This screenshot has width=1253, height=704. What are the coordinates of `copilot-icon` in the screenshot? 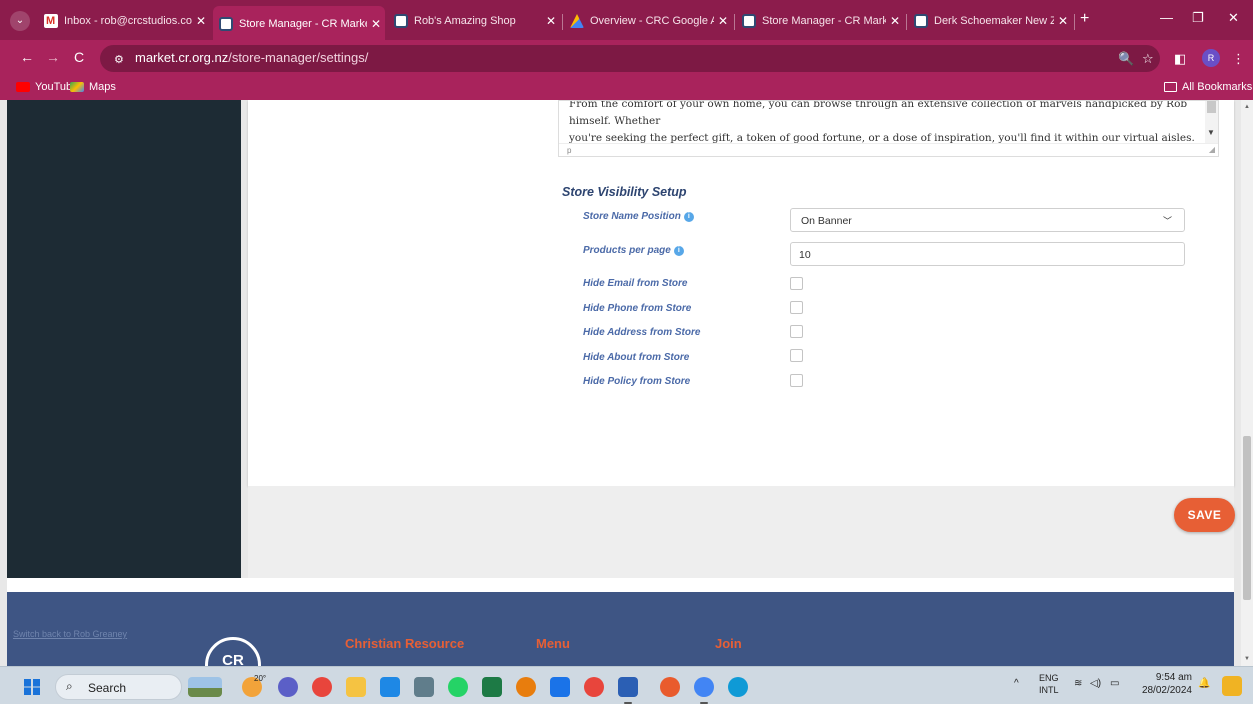 It's located at (1232, 686).